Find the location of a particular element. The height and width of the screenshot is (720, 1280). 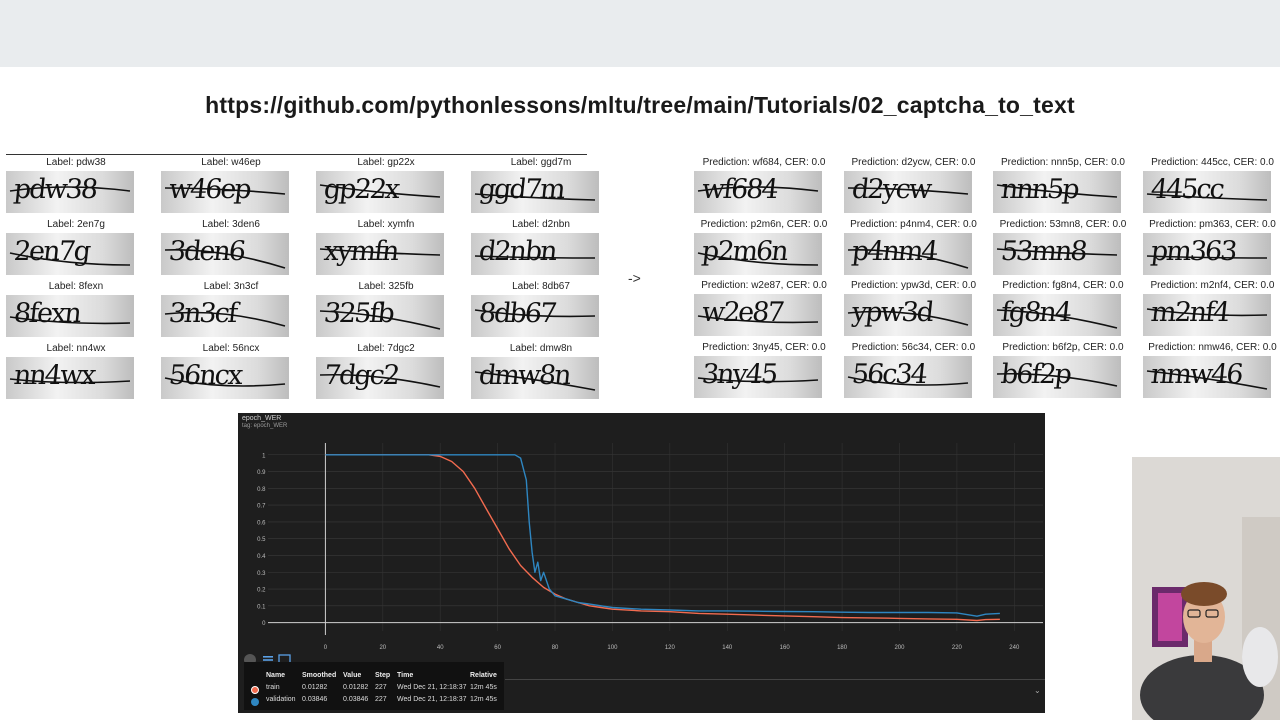

label-cell: Label: w46ep w46ep is located at coordinates (231, 188).